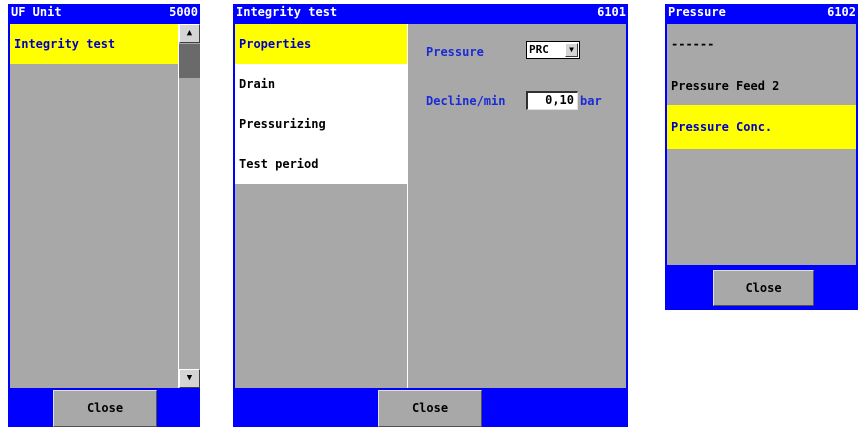  What do you see at coordinates (321, 84) in the screenshot?
I see `menu-item-drain: Drain` at bounding box center [321, 84].